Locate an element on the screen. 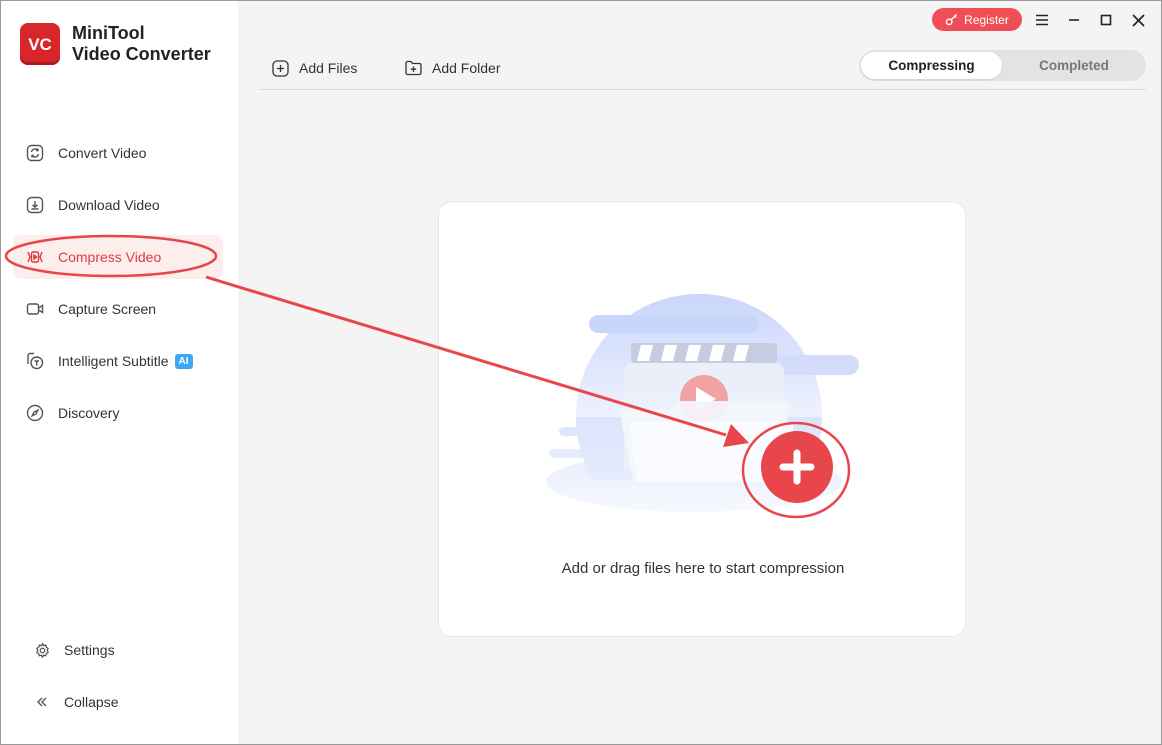 This screenshot has height=745, width=1162. tab-completed: Completed is located at coordinates (1074, 65).